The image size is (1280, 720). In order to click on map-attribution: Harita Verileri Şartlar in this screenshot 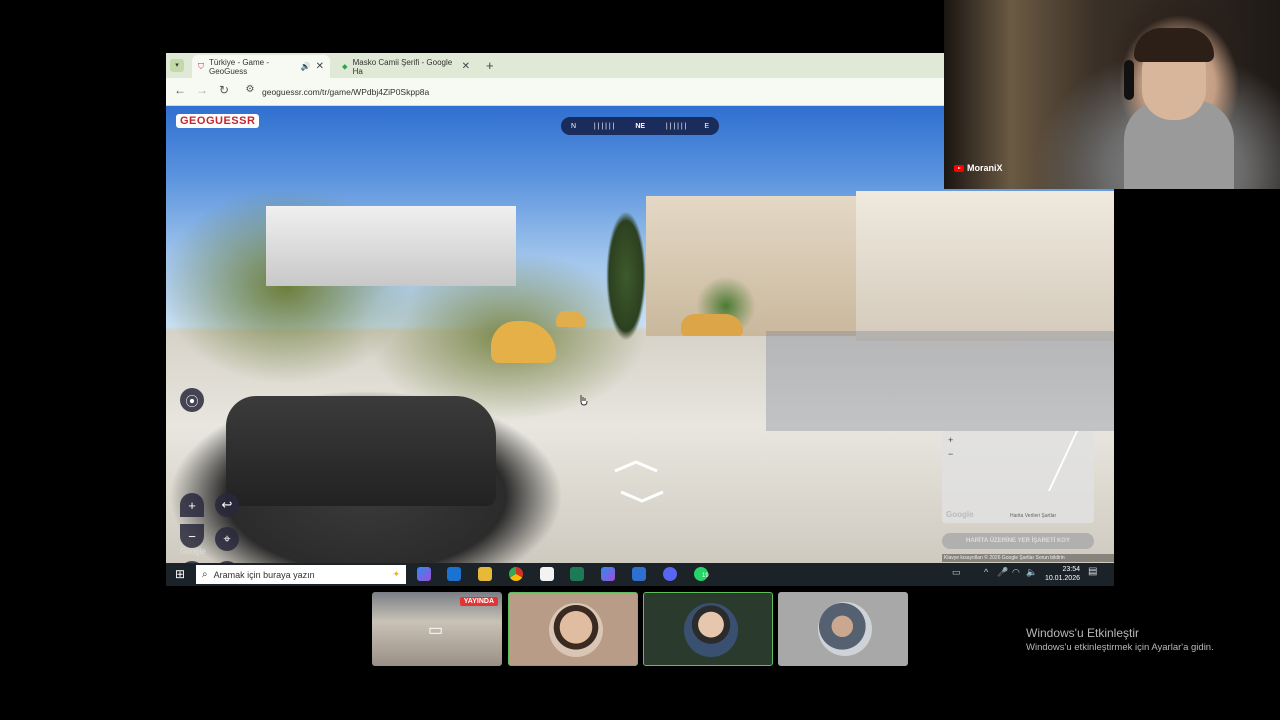, I will do `click(1033, 516)`.